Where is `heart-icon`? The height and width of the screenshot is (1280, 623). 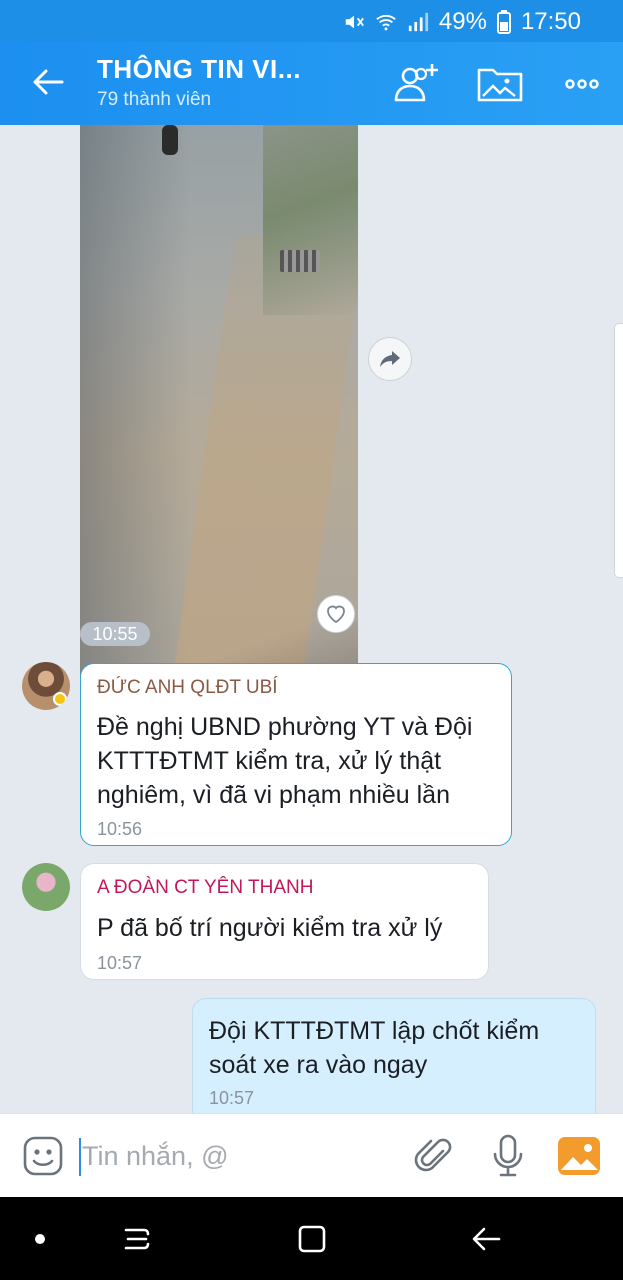
heart-icon is located at coordinates (336, 614).